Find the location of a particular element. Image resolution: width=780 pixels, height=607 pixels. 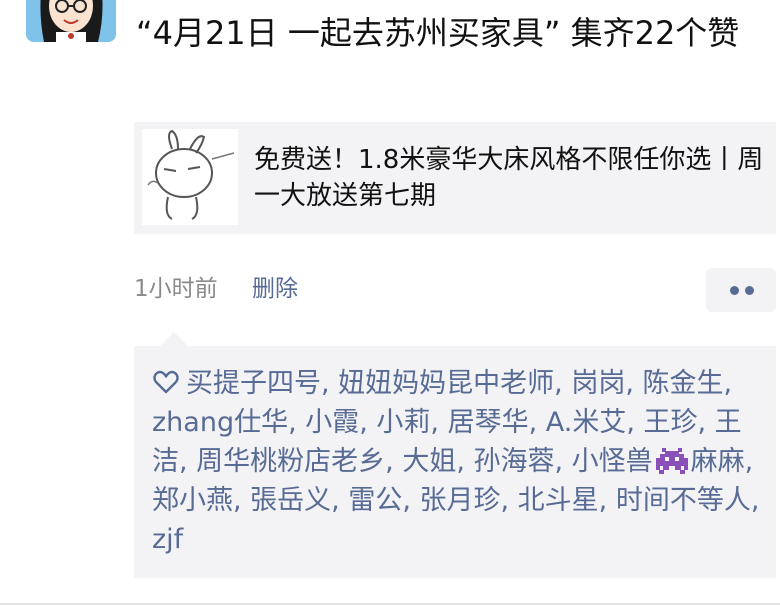

alien-monster-emoji-icon is located at coordinates (671, 461).